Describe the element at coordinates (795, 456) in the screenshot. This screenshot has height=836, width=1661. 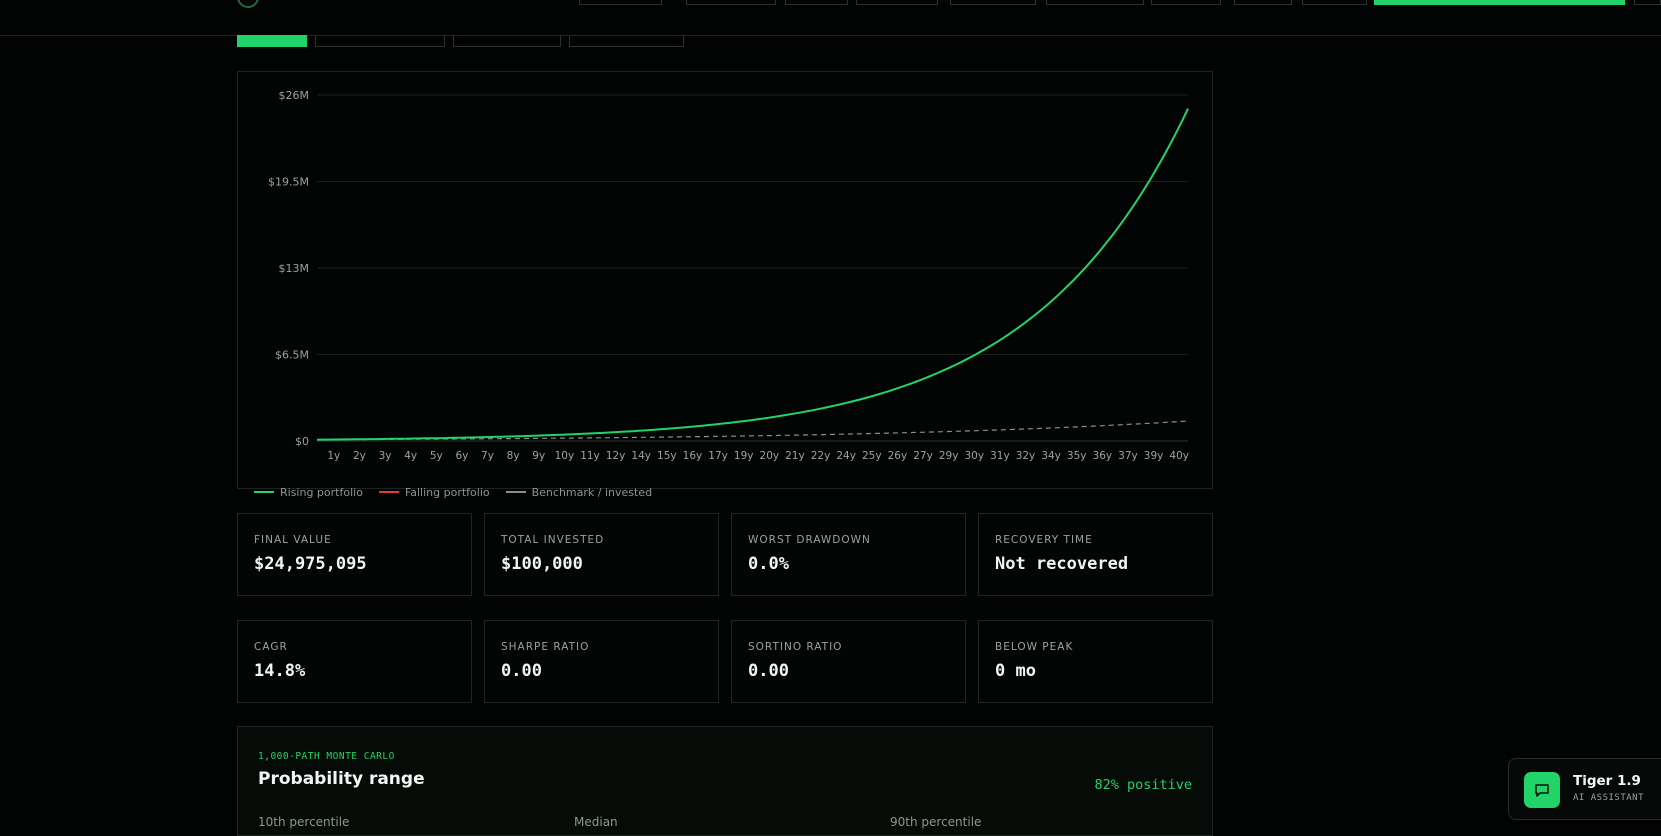
I see `x-tick-label: 21y` at that location.